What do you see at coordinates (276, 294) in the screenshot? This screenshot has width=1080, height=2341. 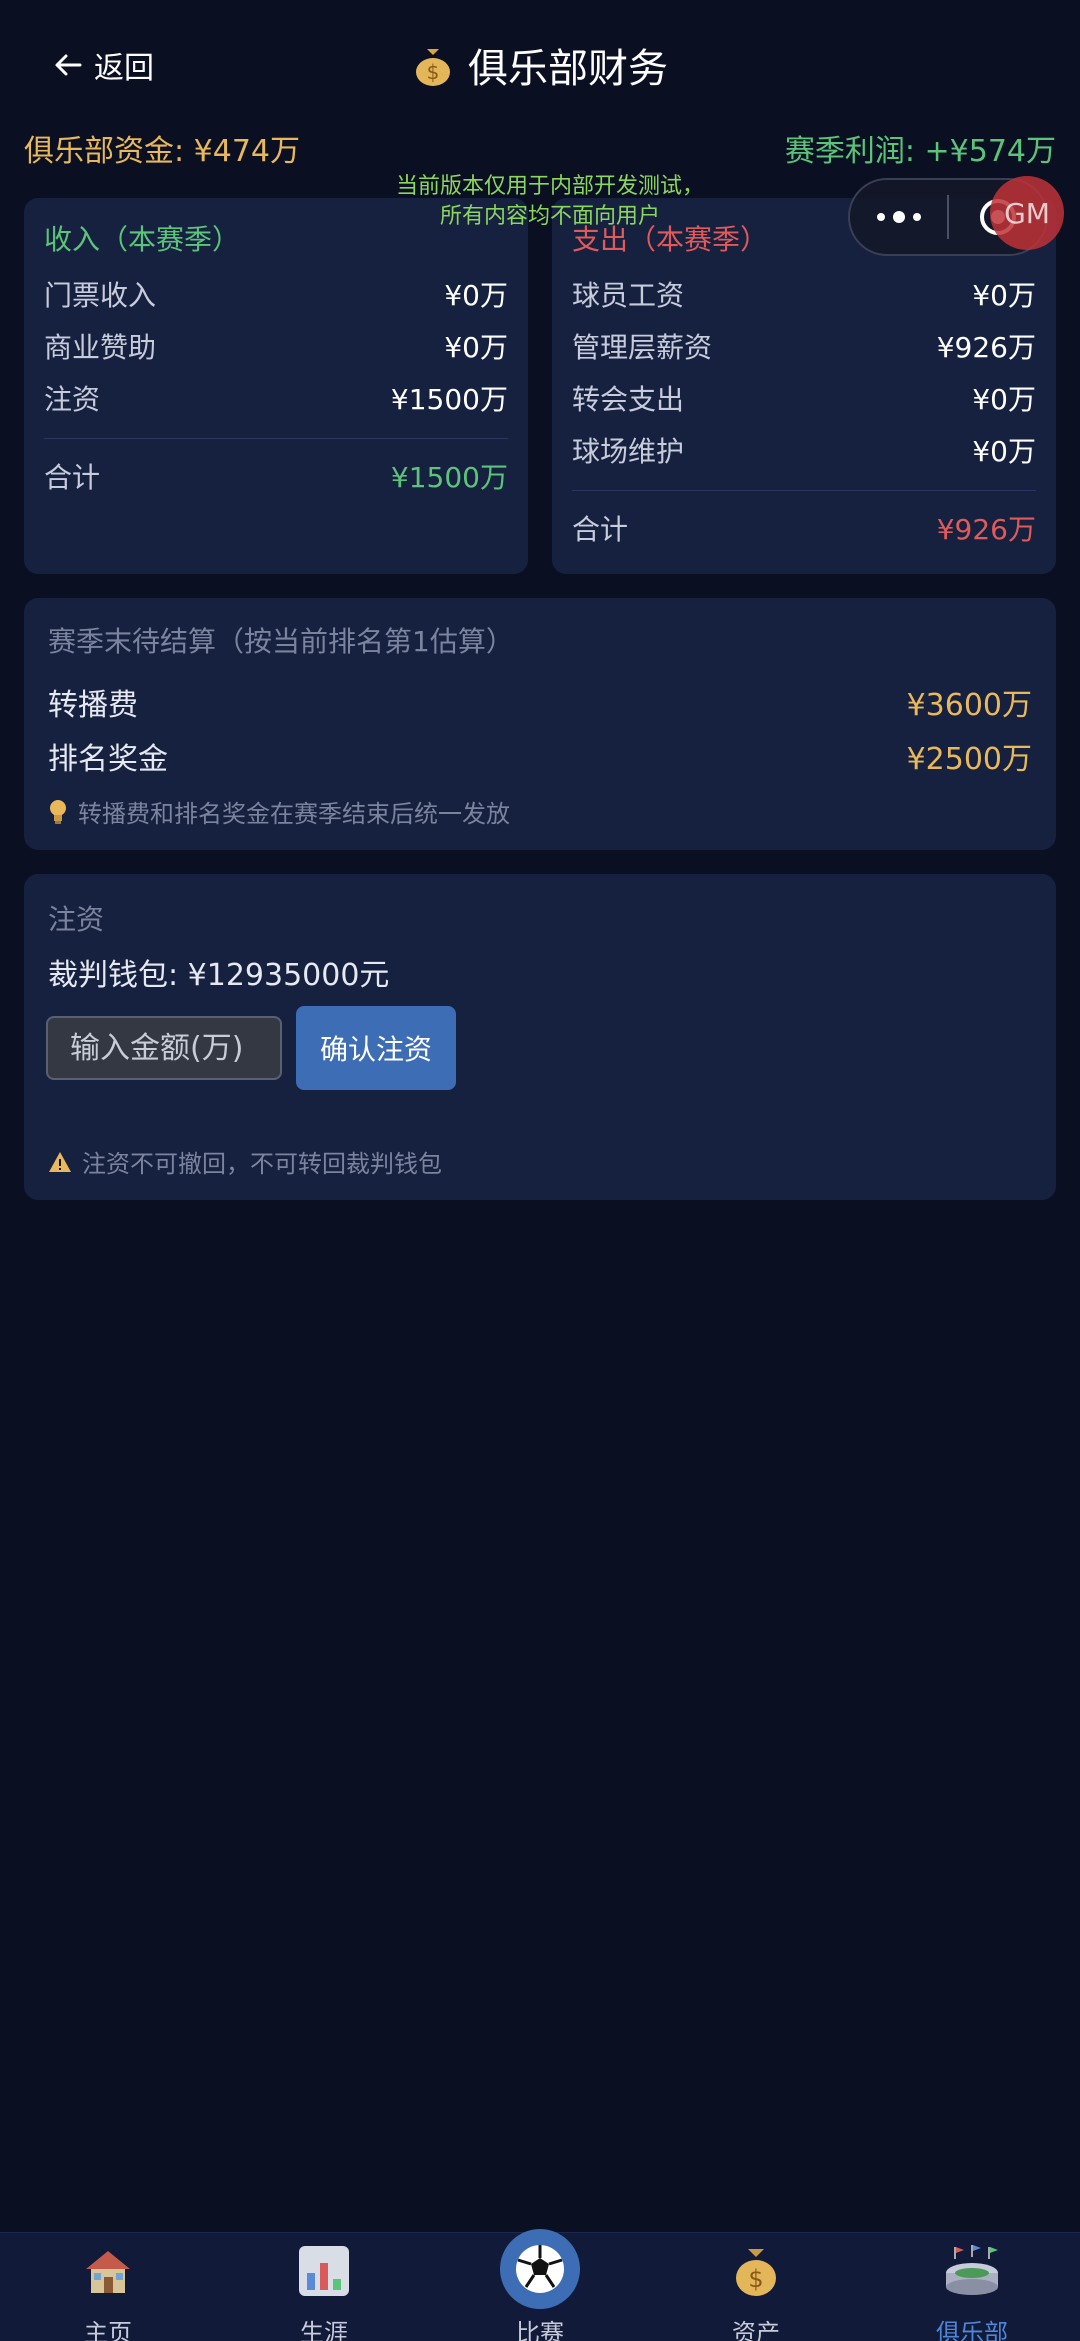 I see `income-row: 门票收入 ¥0万` at bounding box center [276, 294].